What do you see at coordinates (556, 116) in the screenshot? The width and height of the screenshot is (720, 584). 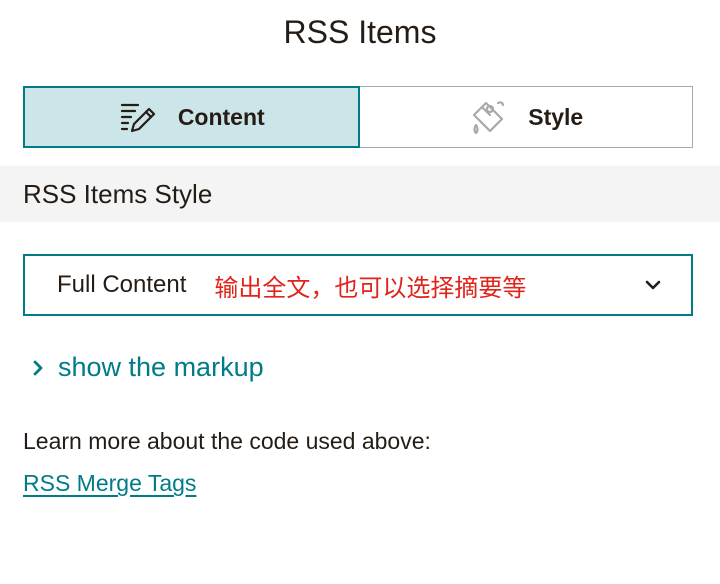 I see `tab-style-label: Style` at bounding box center [556, 116].